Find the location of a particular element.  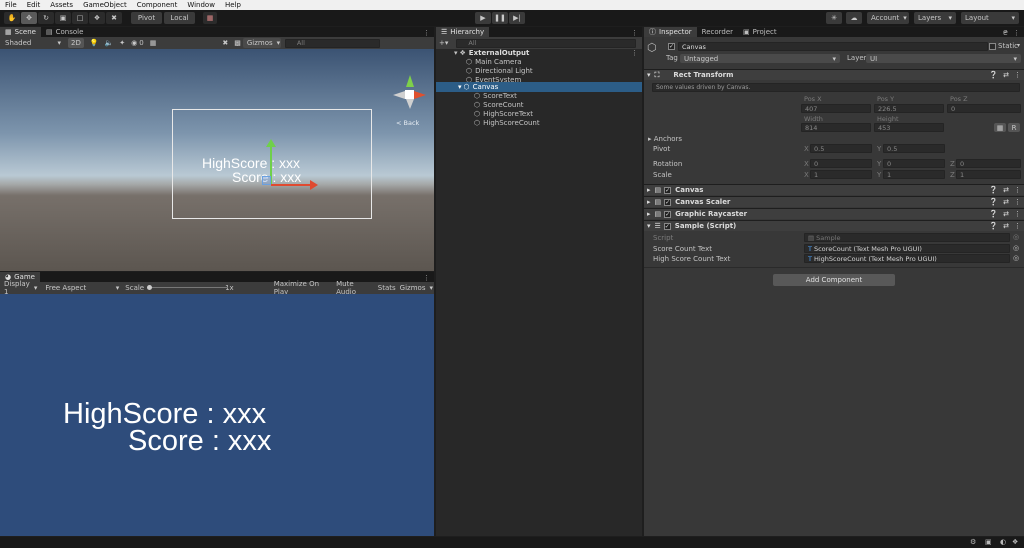

hierarchy-search-input: All is located at coordinates (546, 43).